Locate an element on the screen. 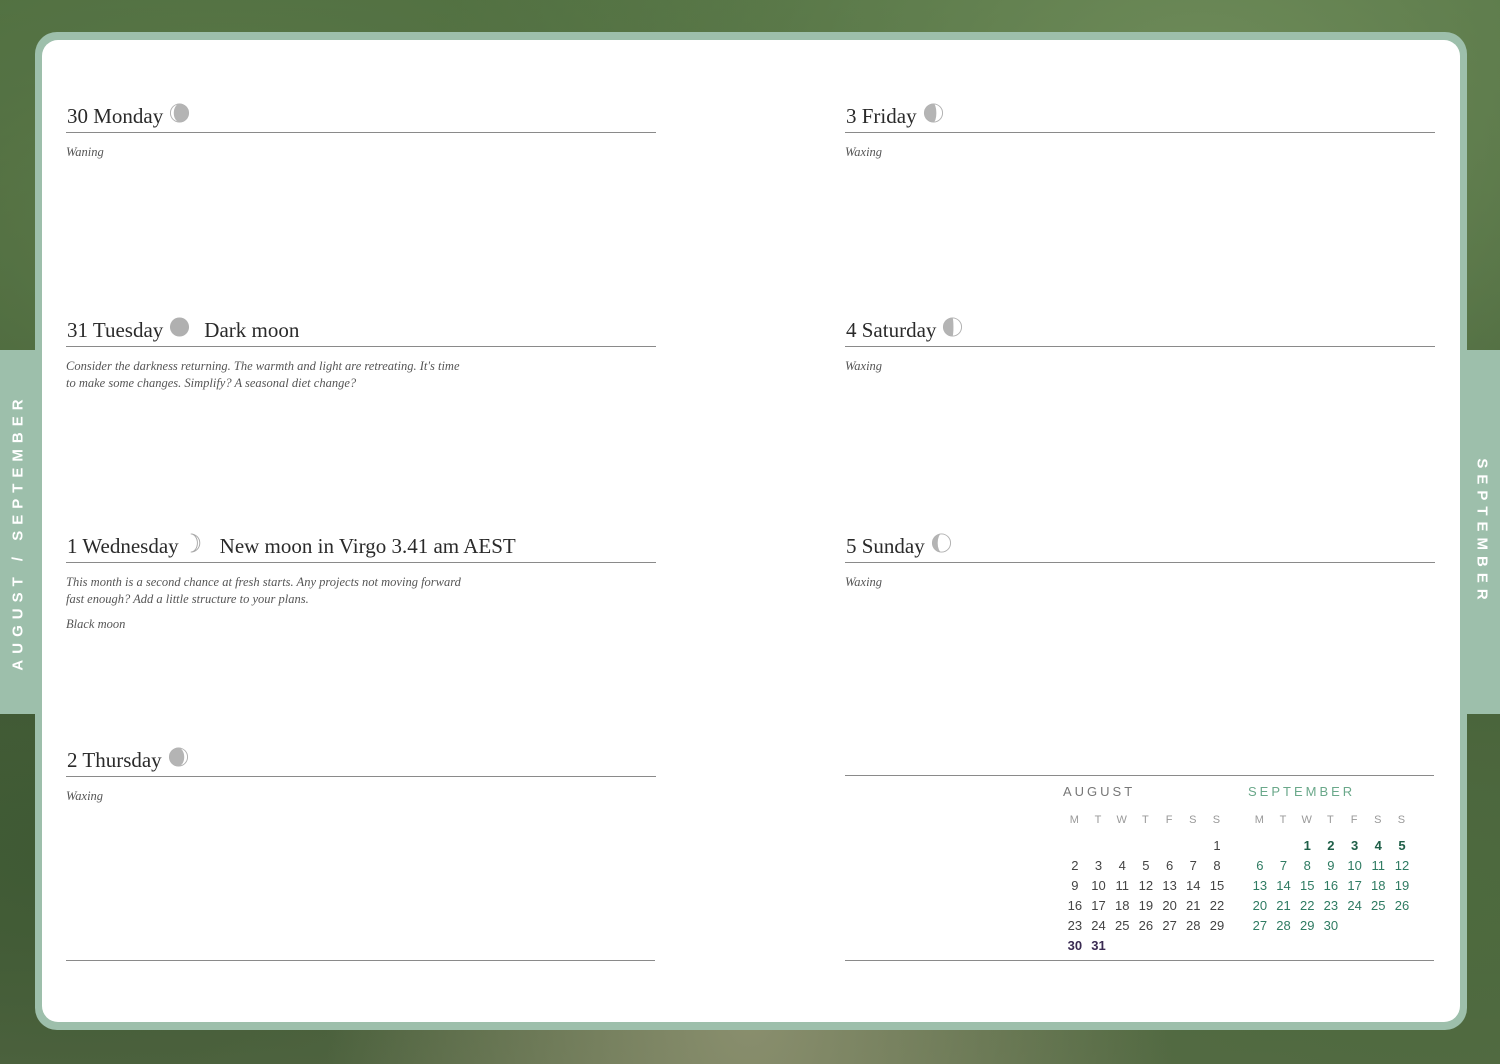  calendar-day: 31 is located at coordinates (1098, 945).